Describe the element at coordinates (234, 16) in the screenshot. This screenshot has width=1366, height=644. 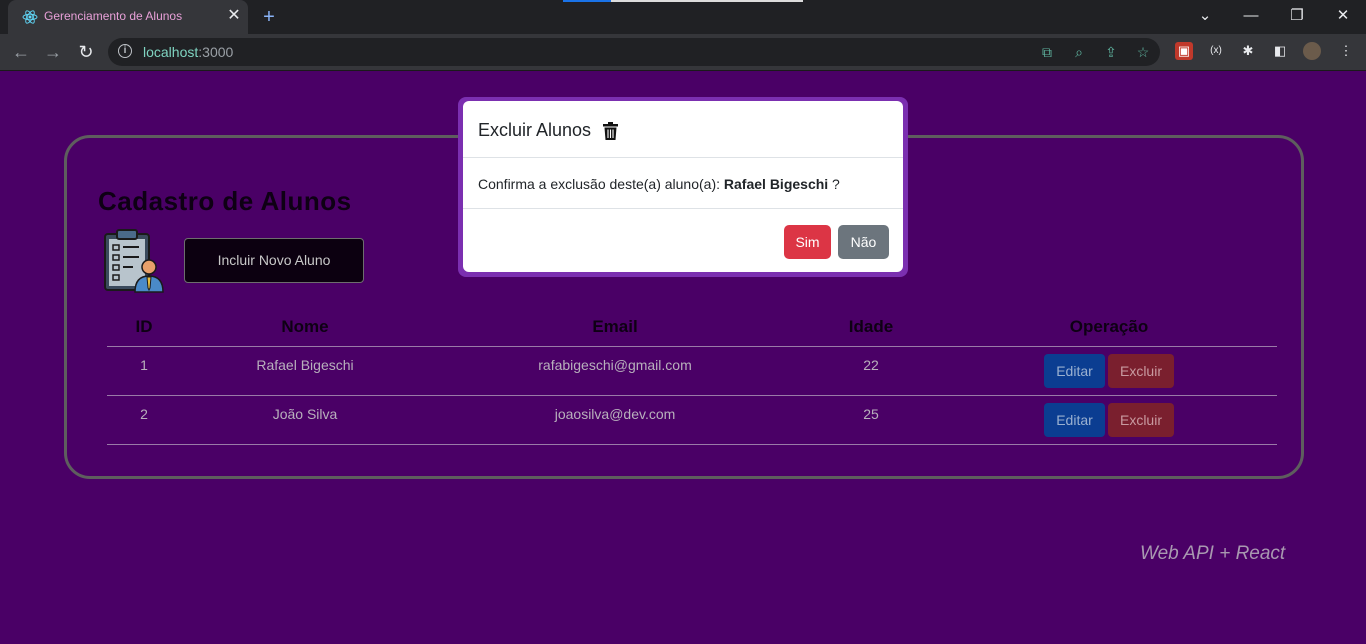
I see `close-tab-icon: ✕` at that location.